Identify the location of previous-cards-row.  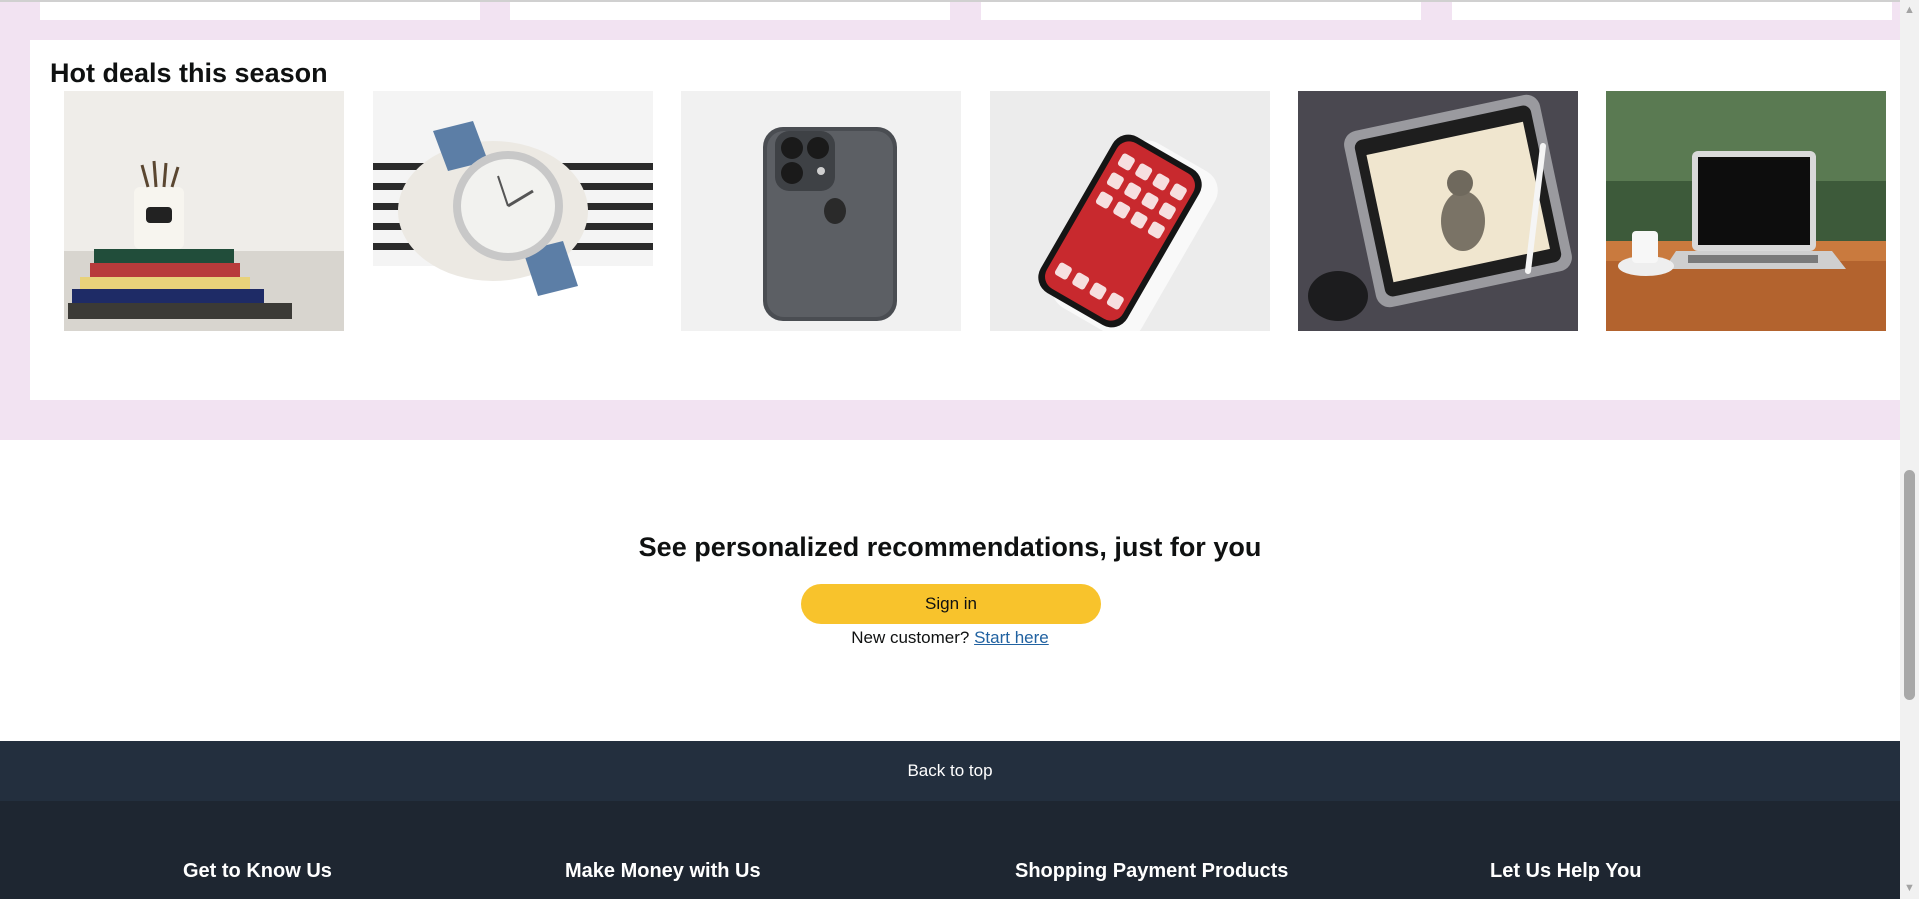
(950, 10).